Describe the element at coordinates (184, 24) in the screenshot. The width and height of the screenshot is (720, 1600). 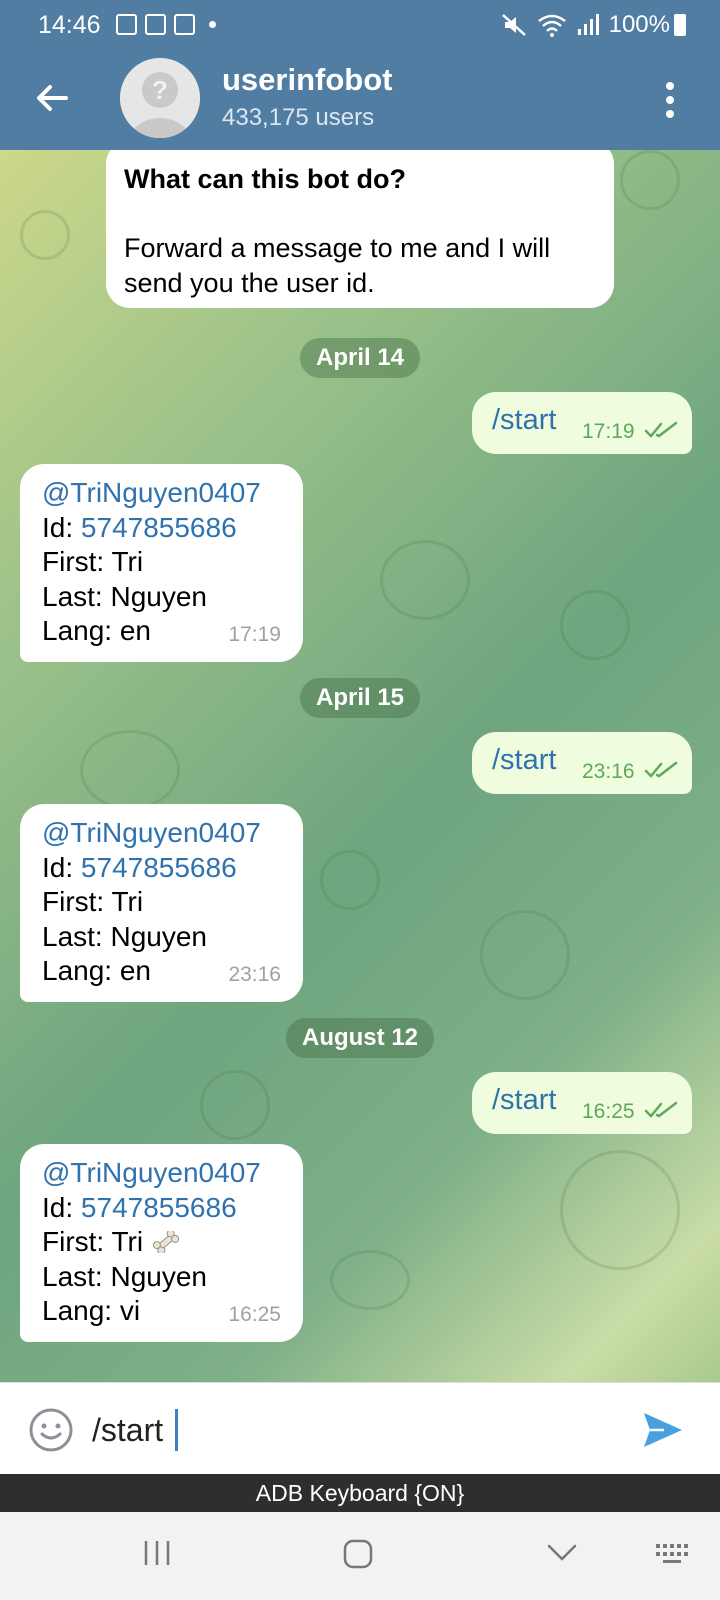
I see `image-icon` at that location.